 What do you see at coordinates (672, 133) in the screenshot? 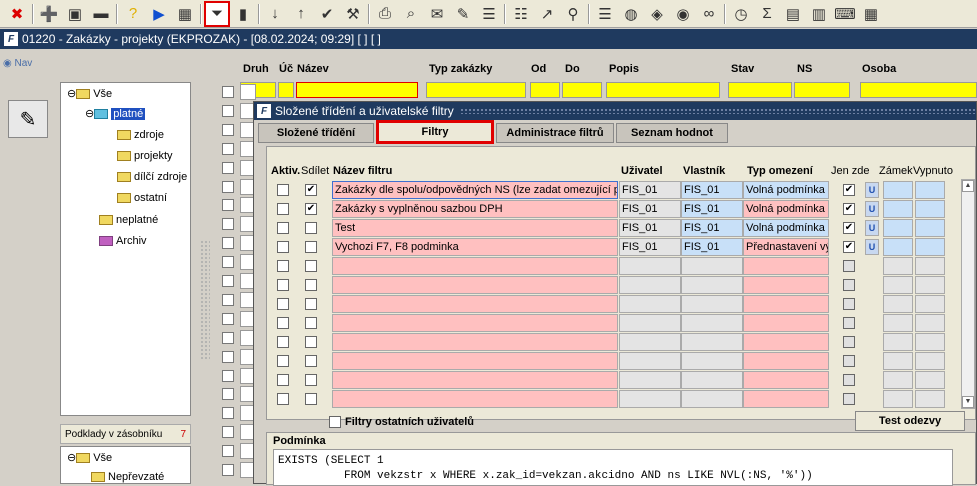
I see `tab-seznam-hodnot: Seznam hodnot` at bounding box center [672, 133].